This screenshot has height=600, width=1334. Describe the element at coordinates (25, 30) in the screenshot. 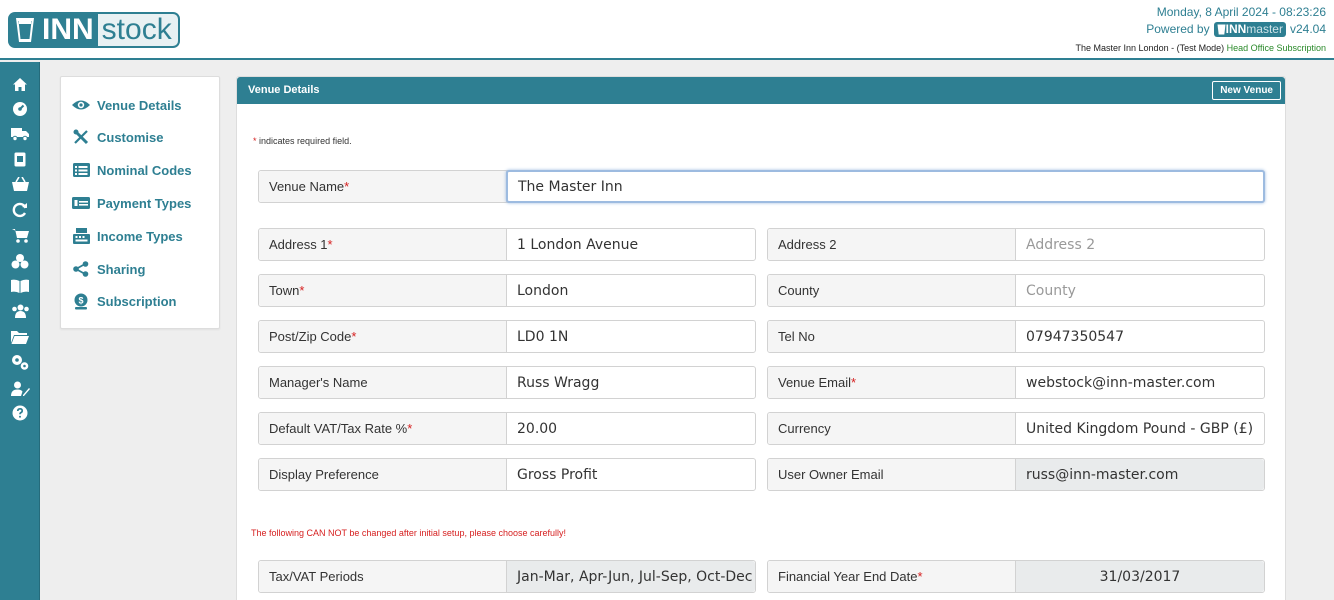

I see `glass-logo-icon` at that location.